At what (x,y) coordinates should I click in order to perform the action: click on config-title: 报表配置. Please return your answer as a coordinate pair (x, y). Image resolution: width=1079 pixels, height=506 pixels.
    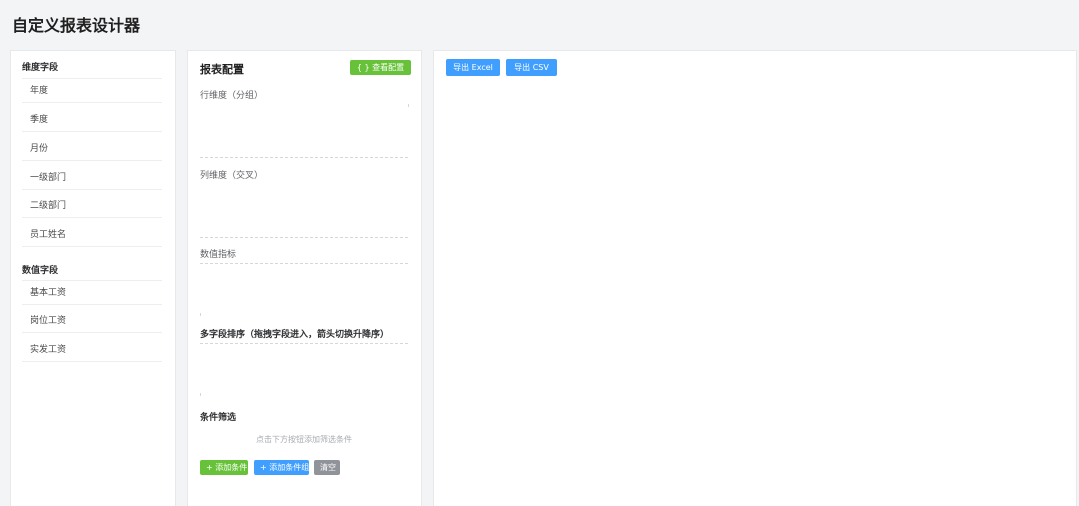
    Looking at the image, I should click on (222, 69).